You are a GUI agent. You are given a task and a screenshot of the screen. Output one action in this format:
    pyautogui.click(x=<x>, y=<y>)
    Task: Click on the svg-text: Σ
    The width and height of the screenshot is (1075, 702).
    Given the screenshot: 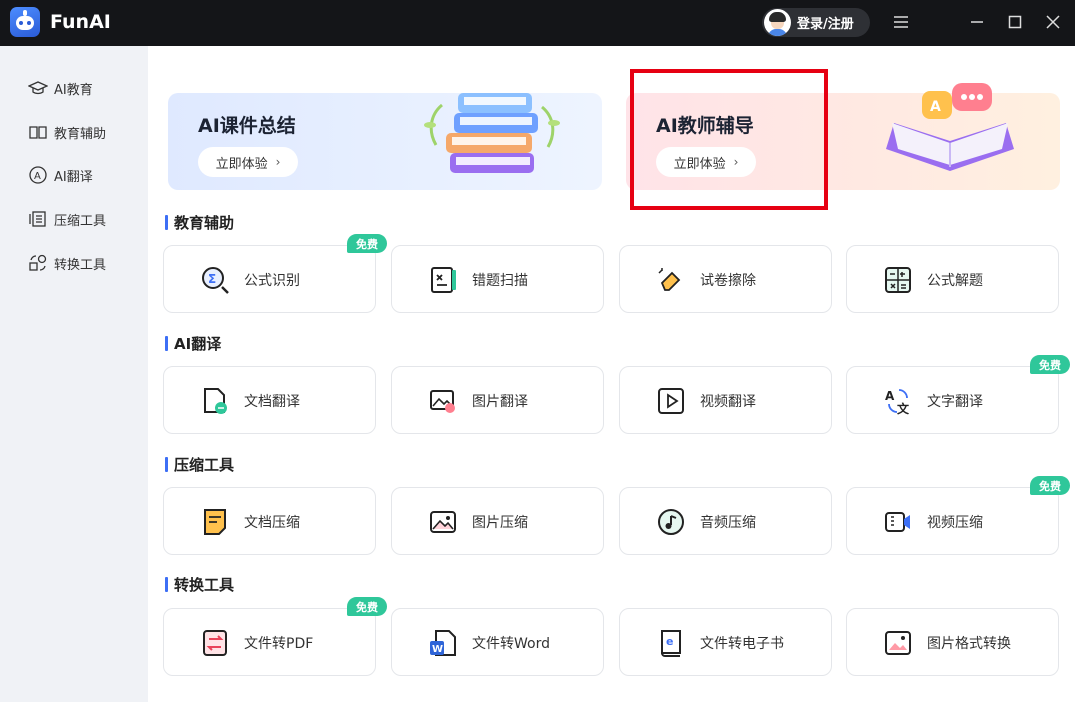 What is the action you would take?
    pyautogui.click(x=212, y=279)
    